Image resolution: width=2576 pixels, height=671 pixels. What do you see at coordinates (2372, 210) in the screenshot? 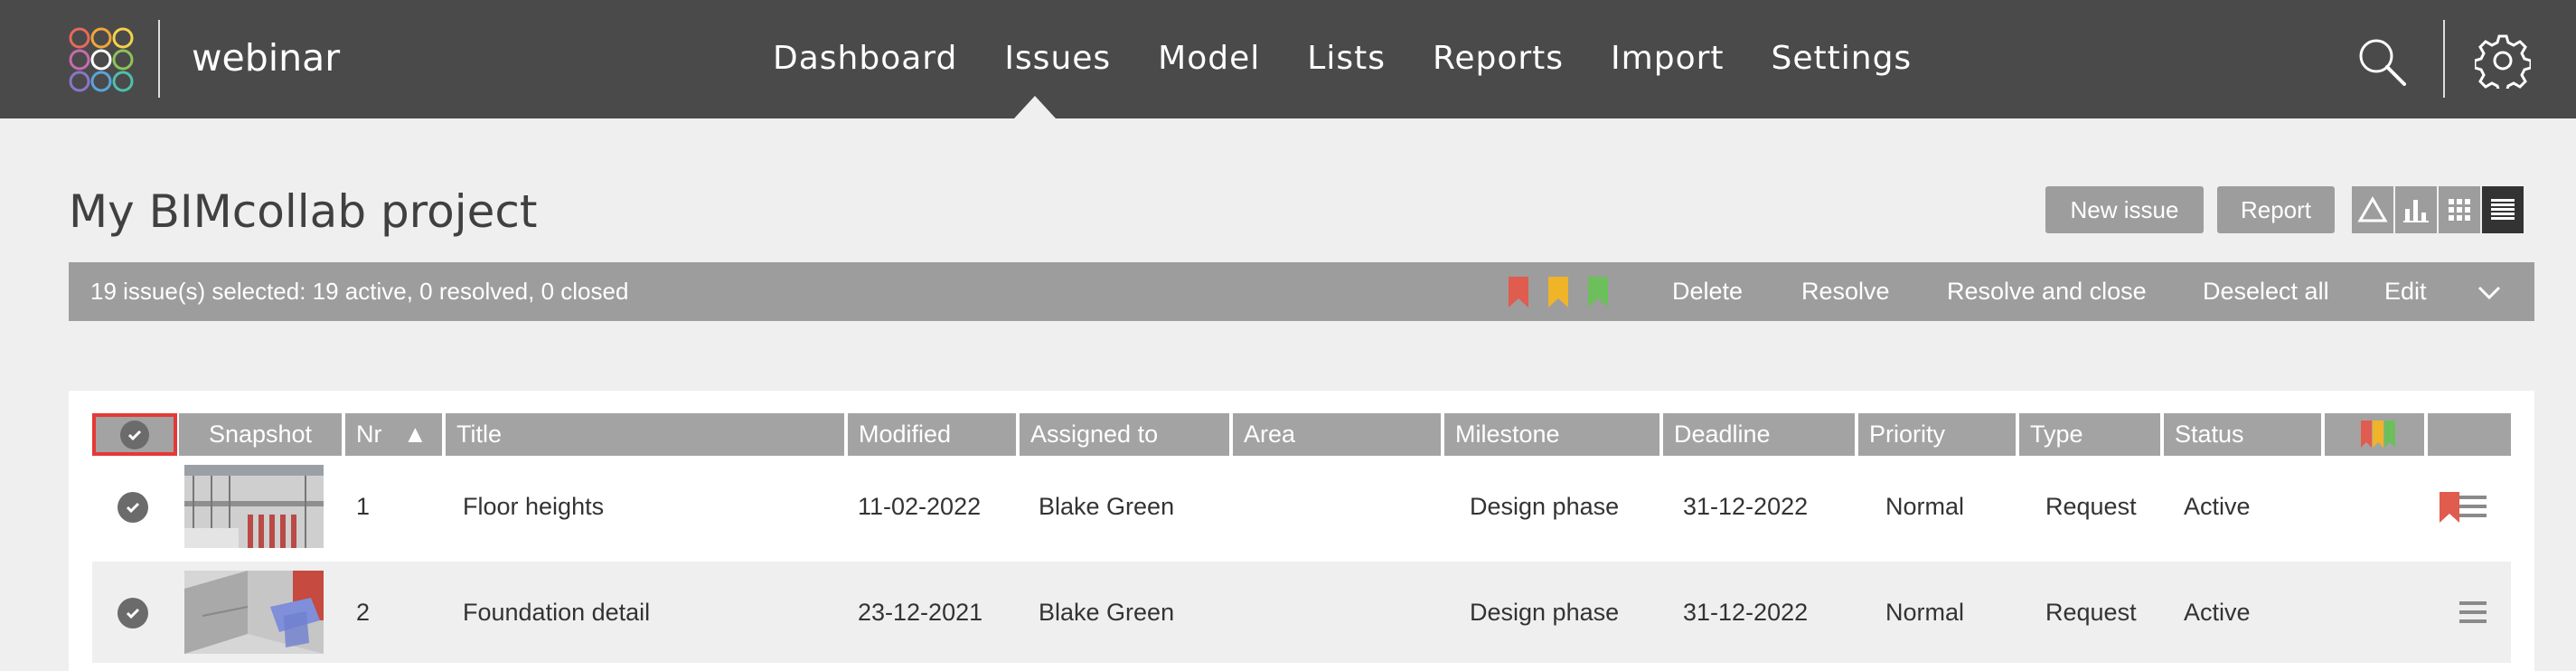
I see `triangle-view-icon` at bounding box center [2372, 210].